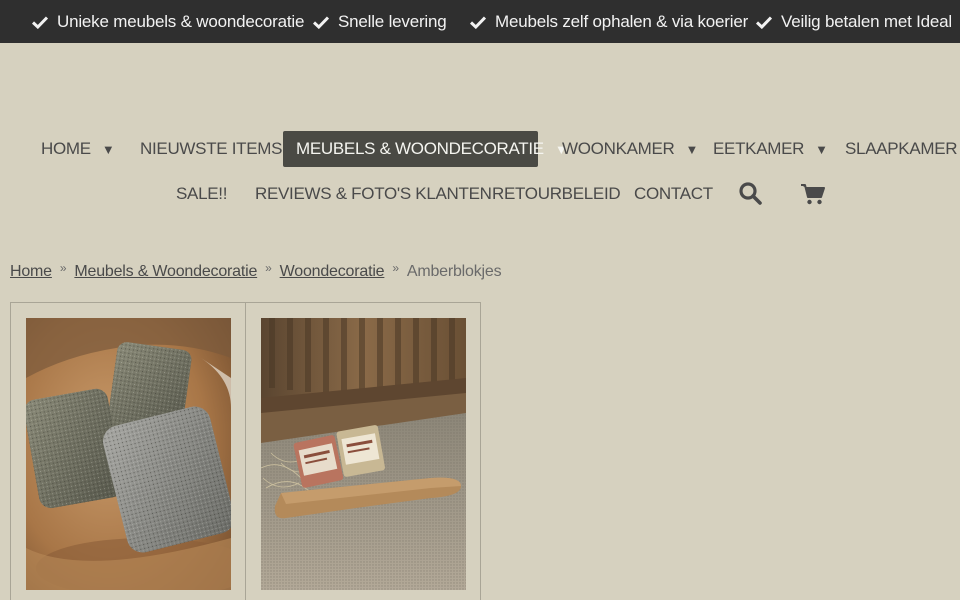 The height and width of the screenshot is (600, 960). What do you see at coordinates (751, 194) in the screenshot?
I see `search-icon` at bounding box center [751, 194].